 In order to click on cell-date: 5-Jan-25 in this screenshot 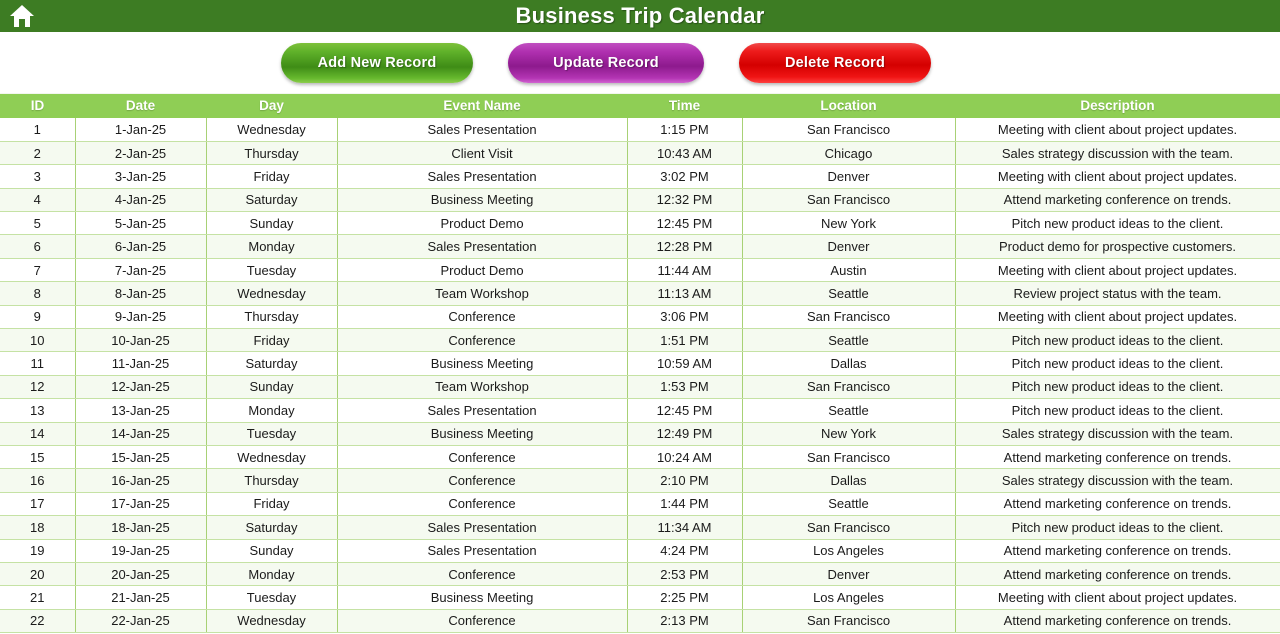, I will do `click(141, 223)`.